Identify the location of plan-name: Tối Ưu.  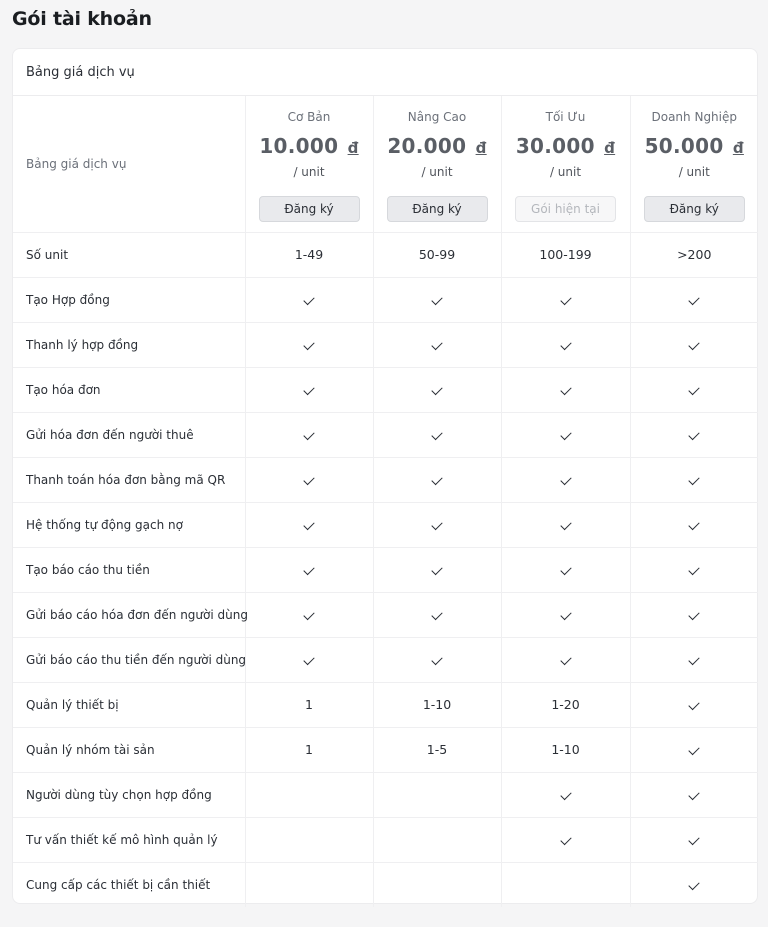
(565, 117).